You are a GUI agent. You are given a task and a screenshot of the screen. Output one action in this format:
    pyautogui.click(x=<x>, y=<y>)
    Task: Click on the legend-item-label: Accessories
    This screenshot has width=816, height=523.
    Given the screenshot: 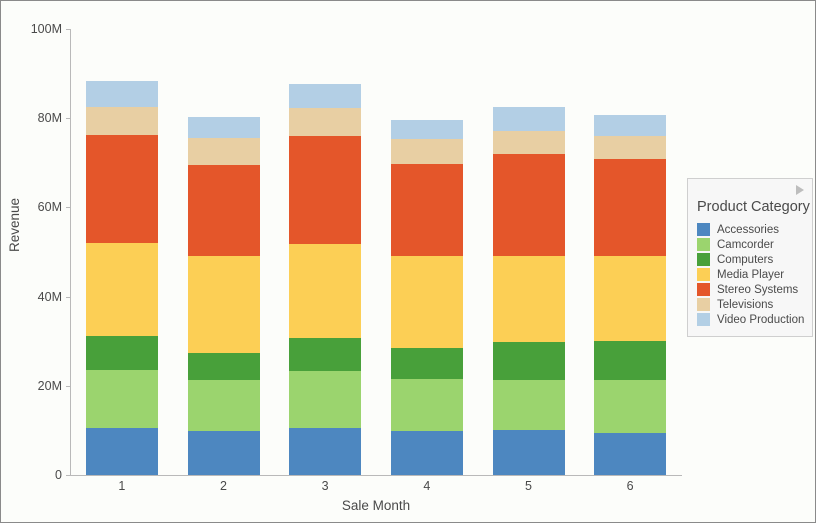 What is the action you would take?
    pyautogui.click(x=748, y=229)
    